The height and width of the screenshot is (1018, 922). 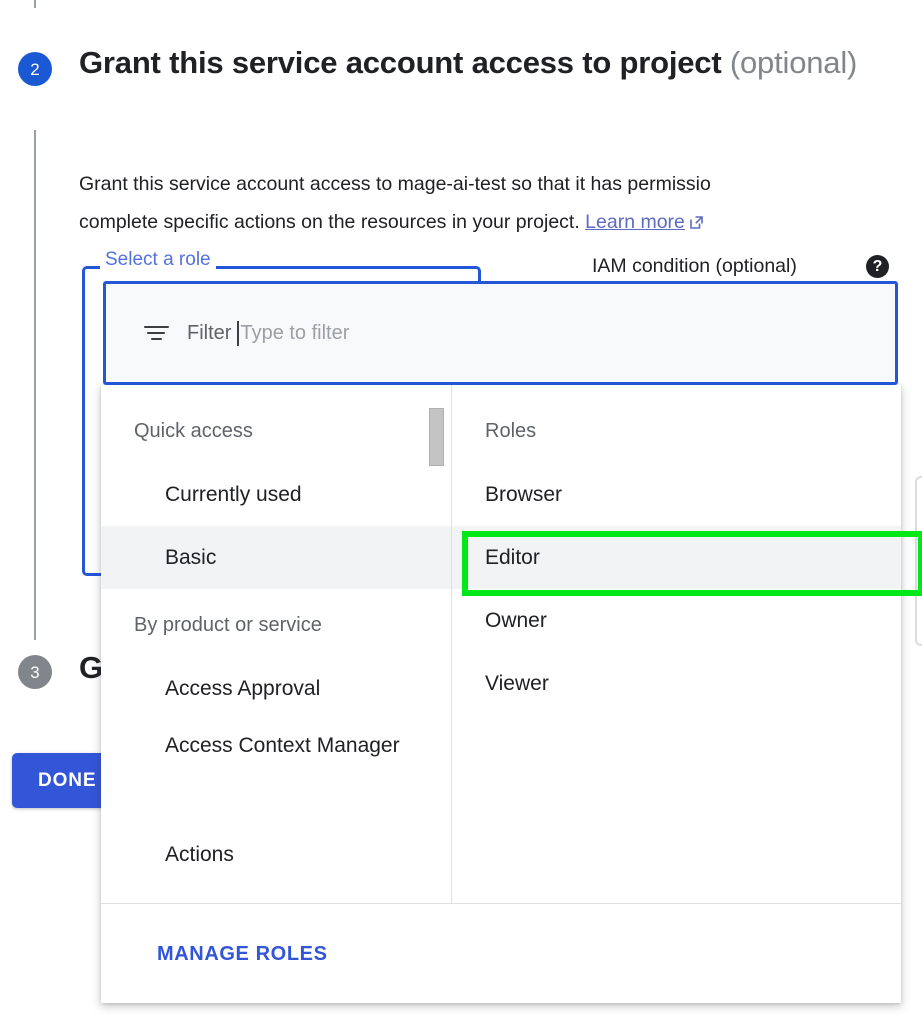 What do you see at coordinates (793, 62) in the screenshot?
I see `step-2-title-optional: (optional)` at bounding box center [793, 62].